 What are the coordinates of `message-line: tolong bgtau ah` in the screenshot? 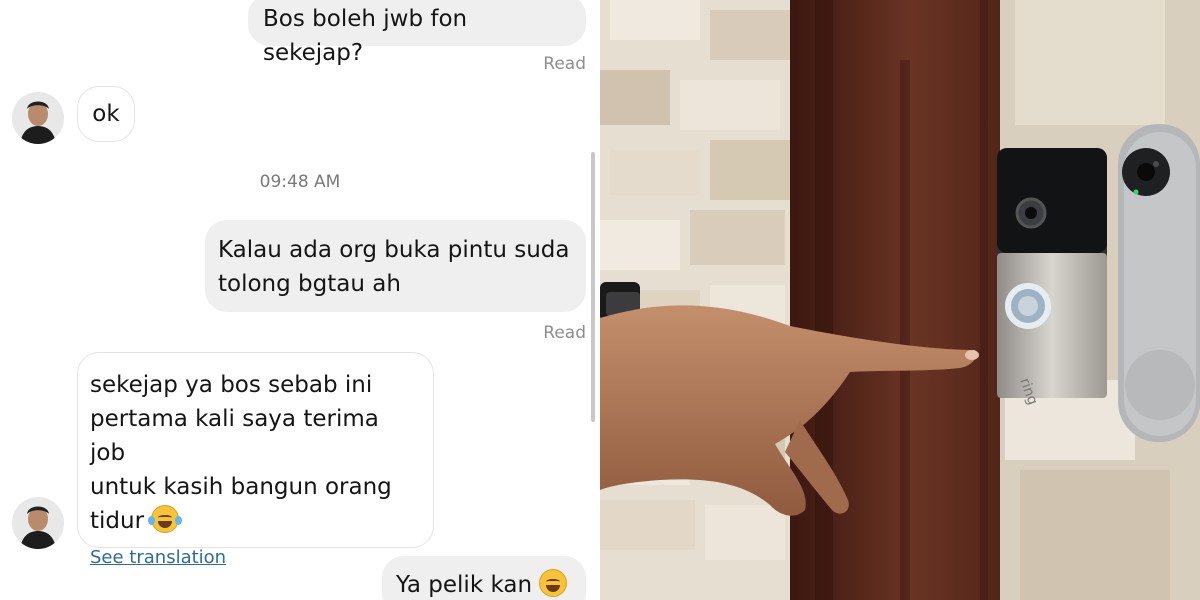 It's located at (309, 284).